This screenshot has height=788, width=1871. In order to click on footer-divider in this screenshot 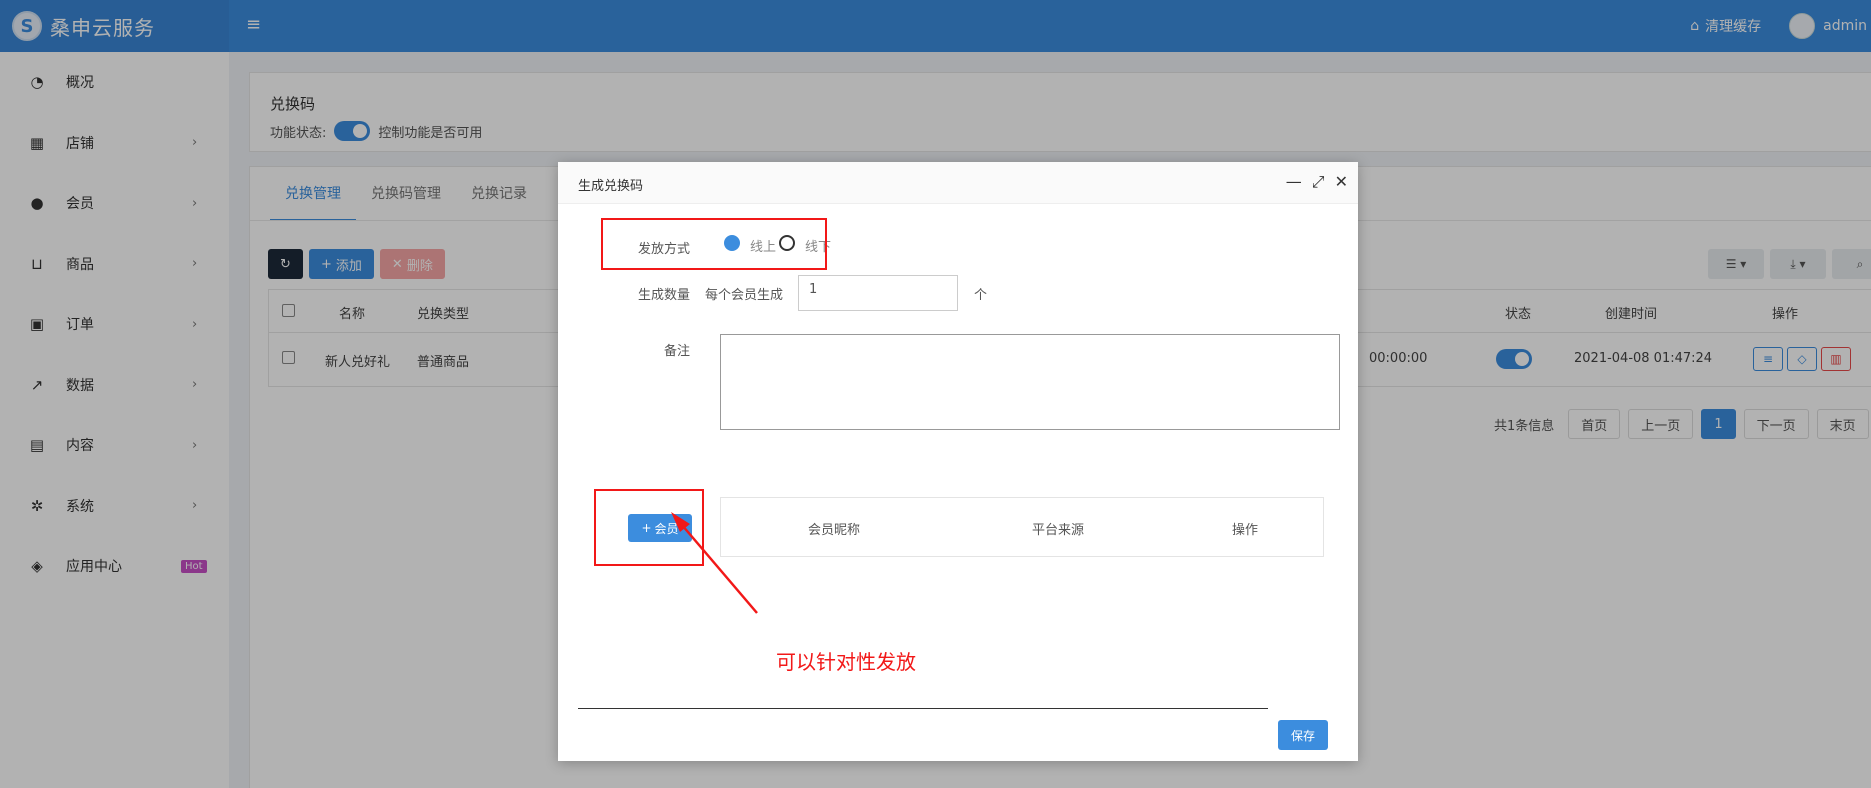, I will do `click(923, 708)`.